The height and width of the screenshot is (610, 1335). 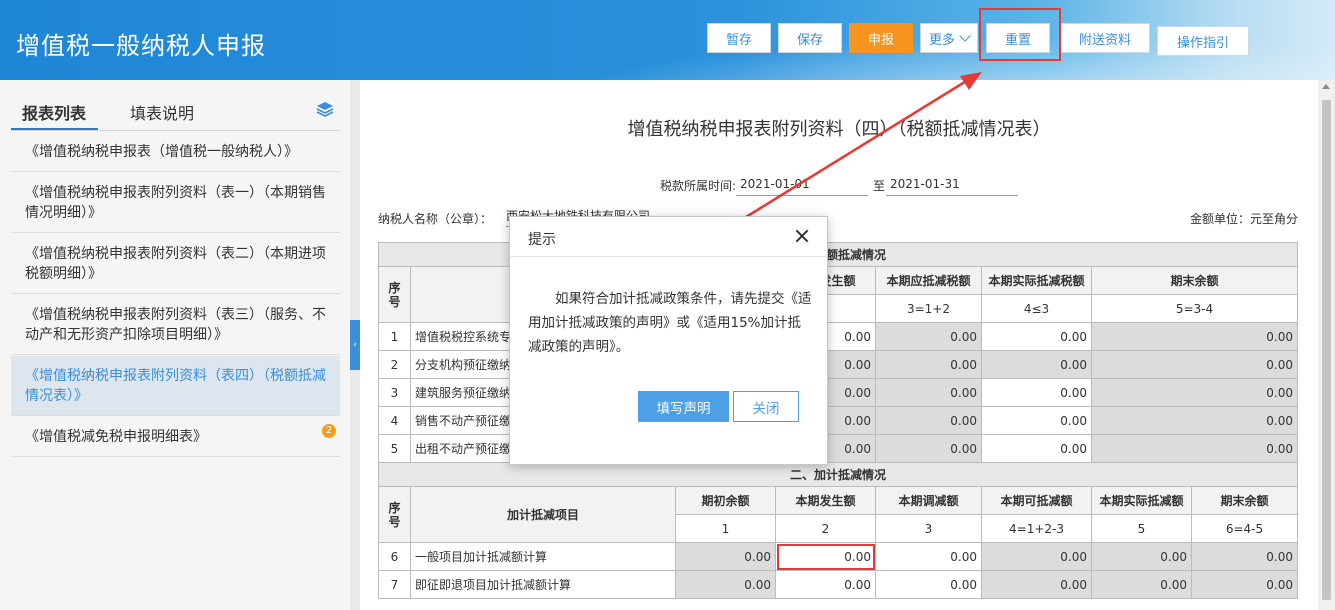 What do you see at coordinates (879, 186) in the screenshot?
I see `period-to-label: 至` at bounding box center [879, 186].